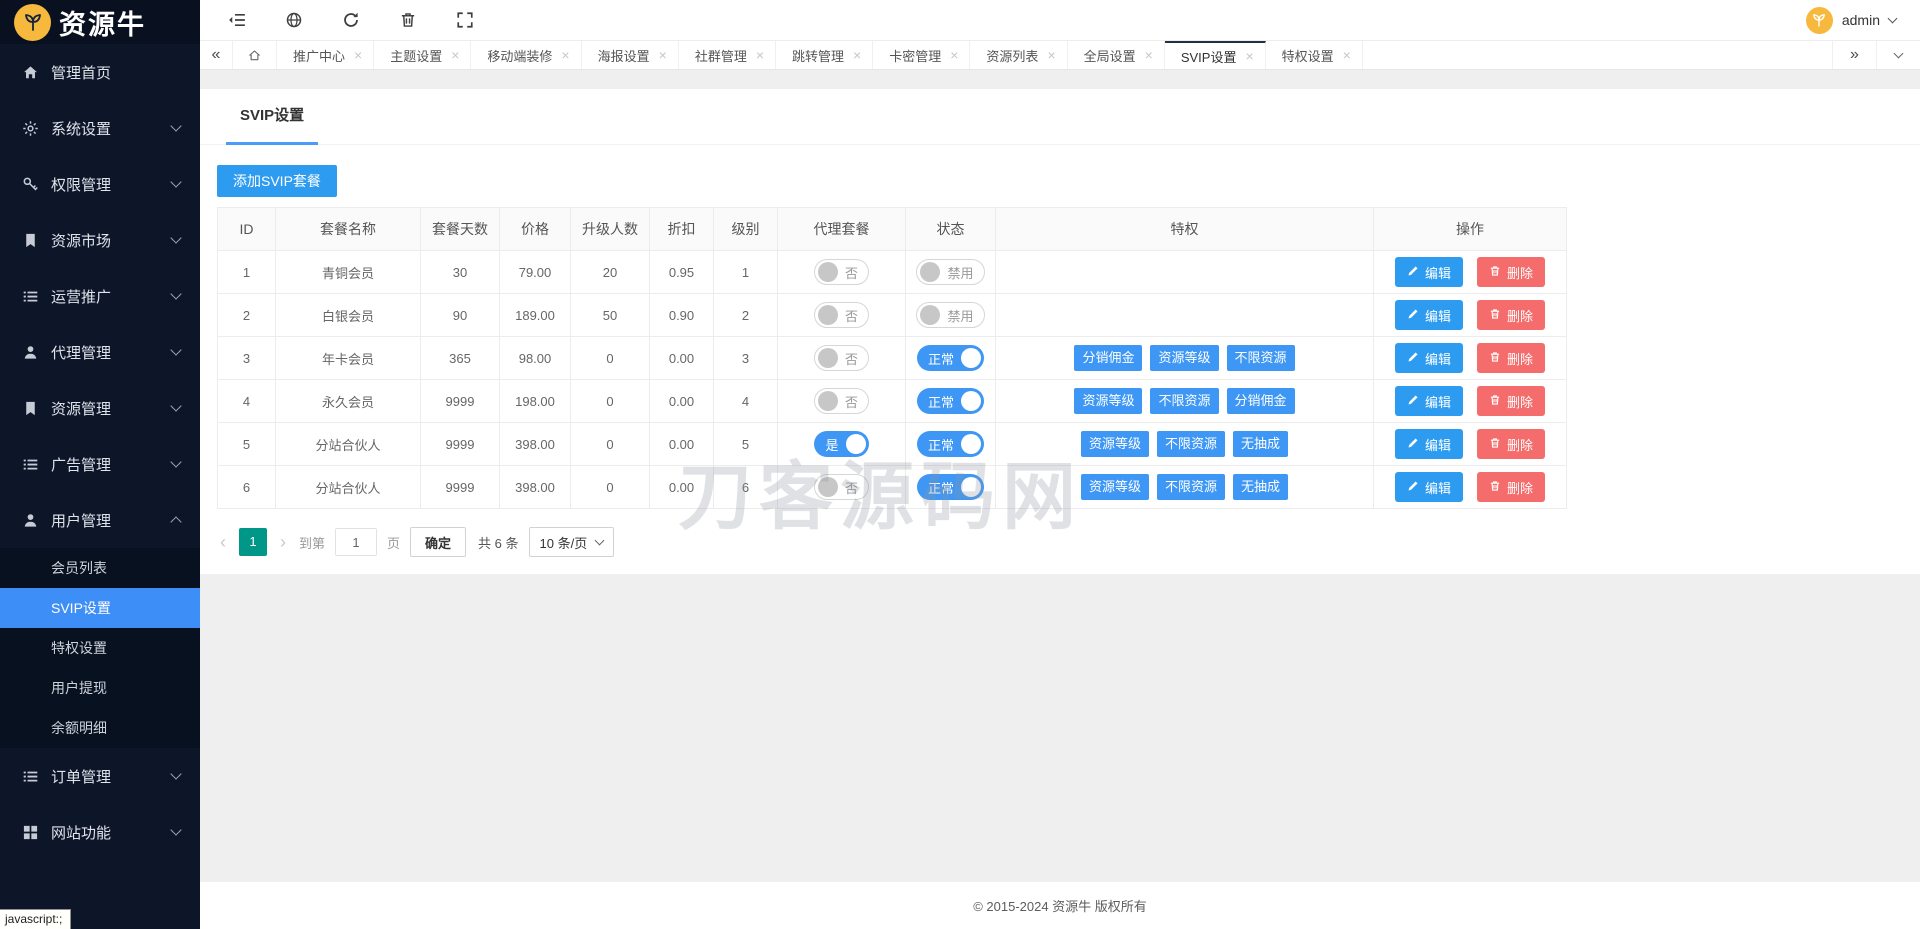 The width and height of the screenshot is (1920, 929). Describe the element at coordinates (610, 401) in the screenshot. I see `cell-upgrade-count: 0` at that location.